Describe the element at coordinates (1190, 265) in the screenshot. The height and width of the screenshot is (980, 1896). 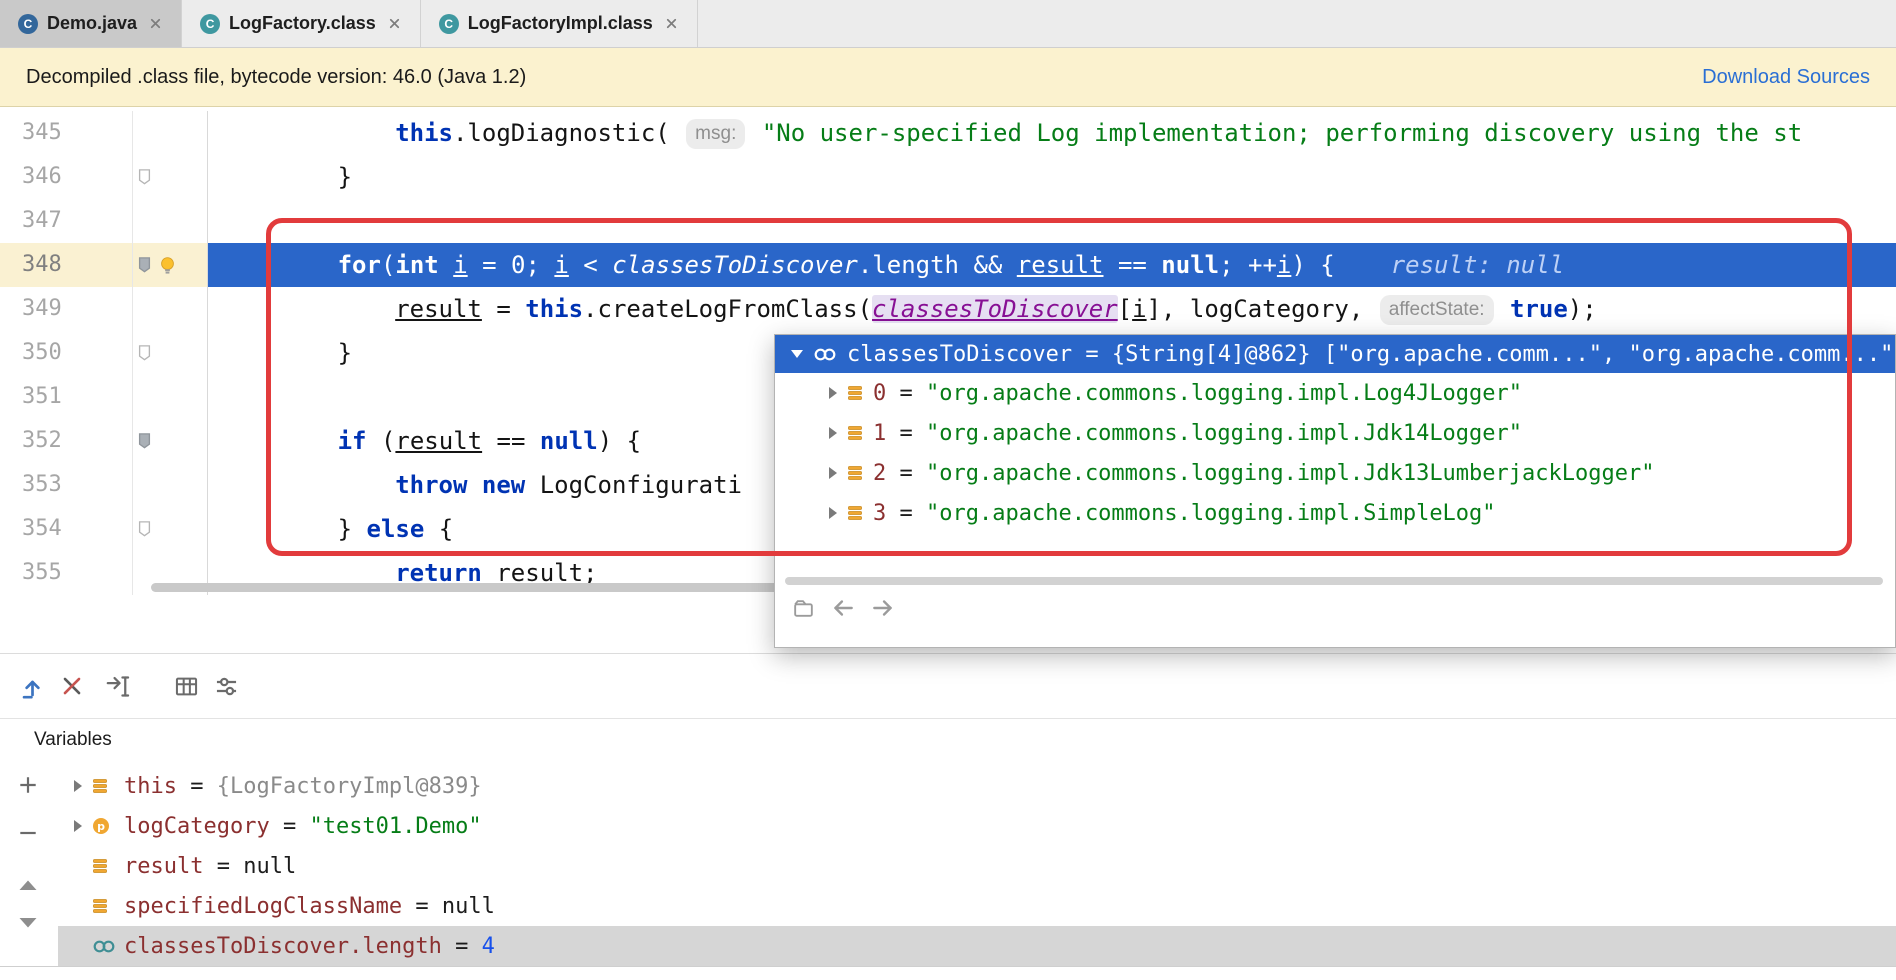
I see `code-token: null` at that location.